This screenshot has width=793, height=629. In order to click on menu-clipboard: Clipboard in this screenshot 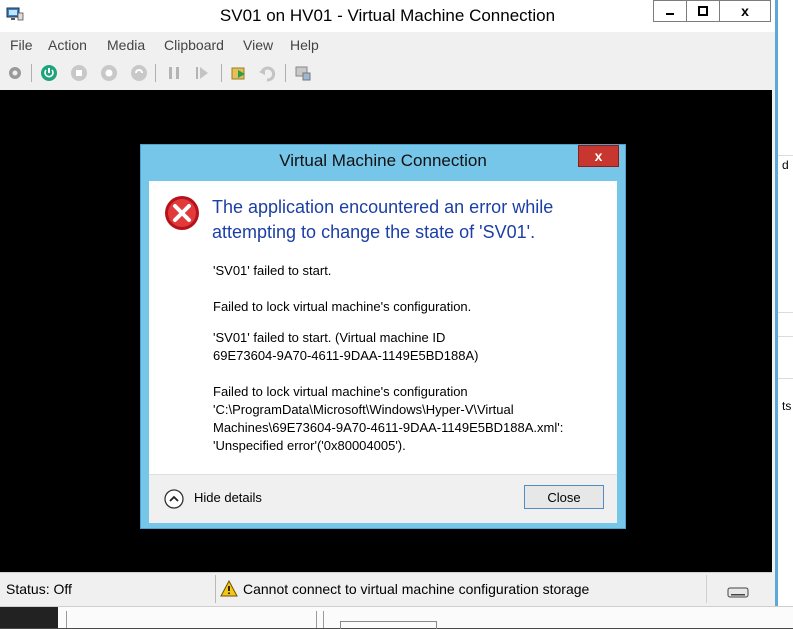, I will do `click(194, 45)`.